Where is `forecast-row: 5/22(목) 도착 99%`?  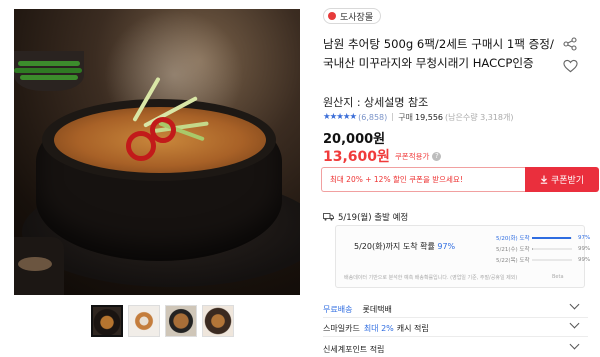
forecast-row: 5/22(목) 도착 99% is located at coordinates (543, 260).